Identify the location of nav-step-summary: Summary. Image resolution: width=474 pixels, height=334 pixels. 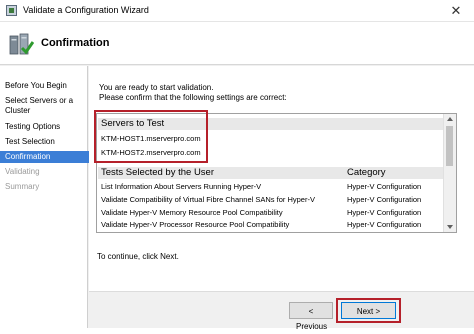
(22, 186).